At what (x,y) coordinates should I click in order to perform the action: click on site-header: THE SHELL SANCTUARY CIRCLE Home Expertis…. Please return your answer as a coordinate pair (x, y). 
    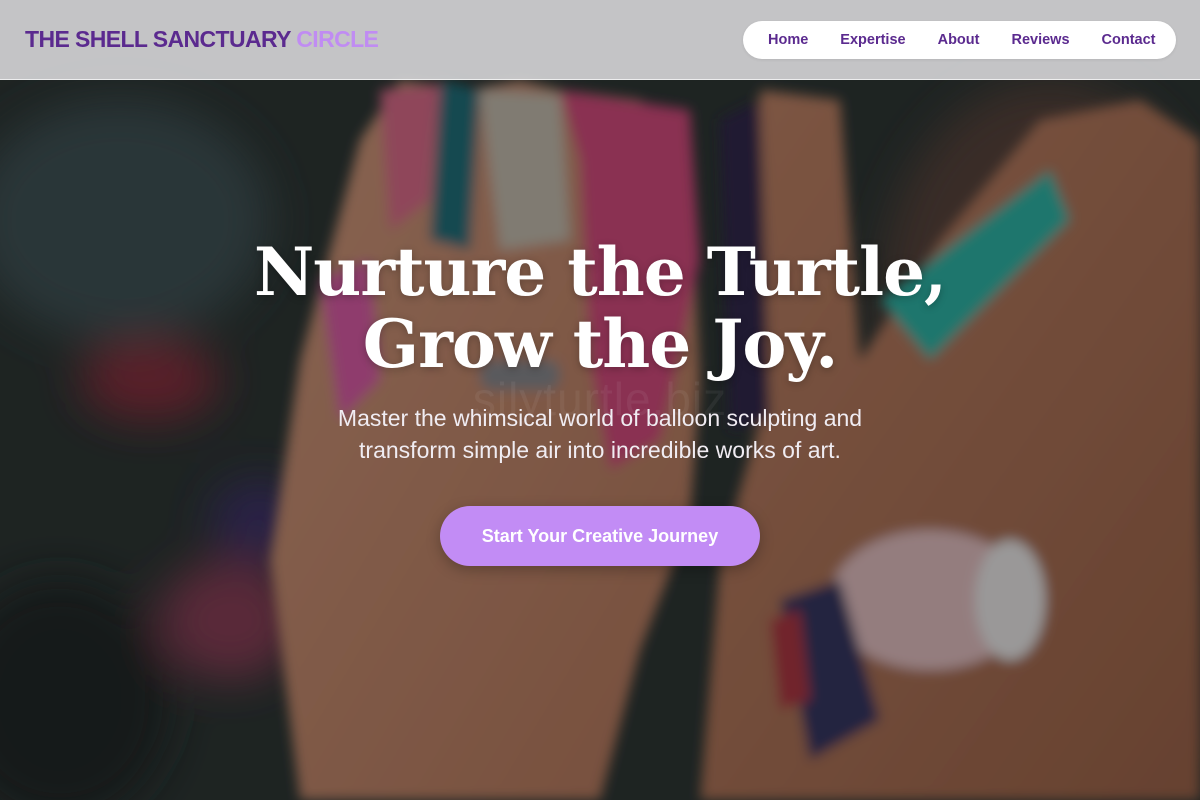
    Looking at the image, I should click on (600, 40).